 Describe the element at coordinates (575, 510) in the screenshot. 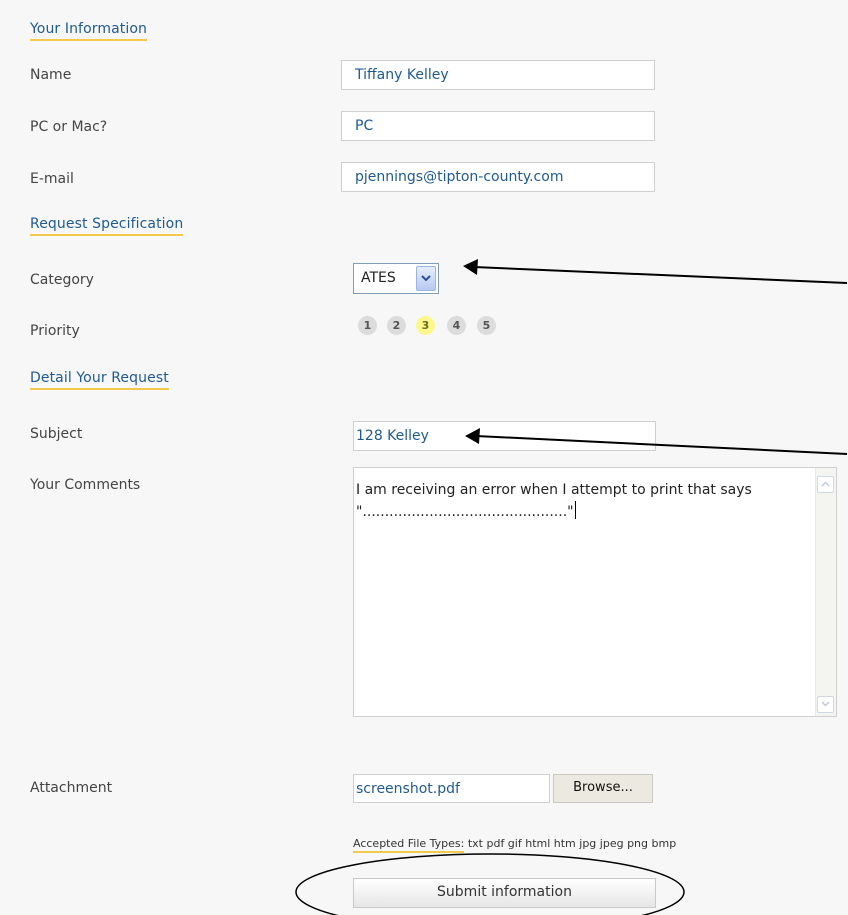

I see `text-caret` at that location.